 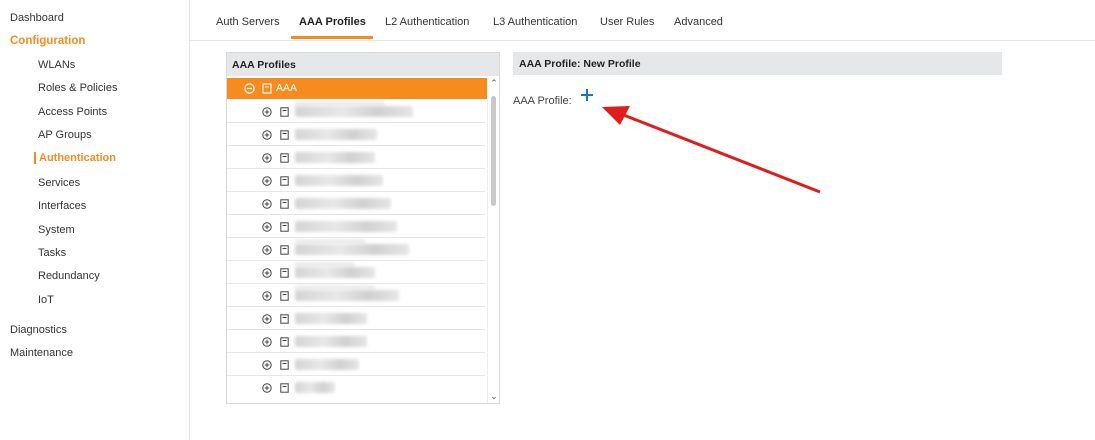 I want to click on new-profile-panel-title: AAA Profile: New Profile, so click(x=757, y=63).